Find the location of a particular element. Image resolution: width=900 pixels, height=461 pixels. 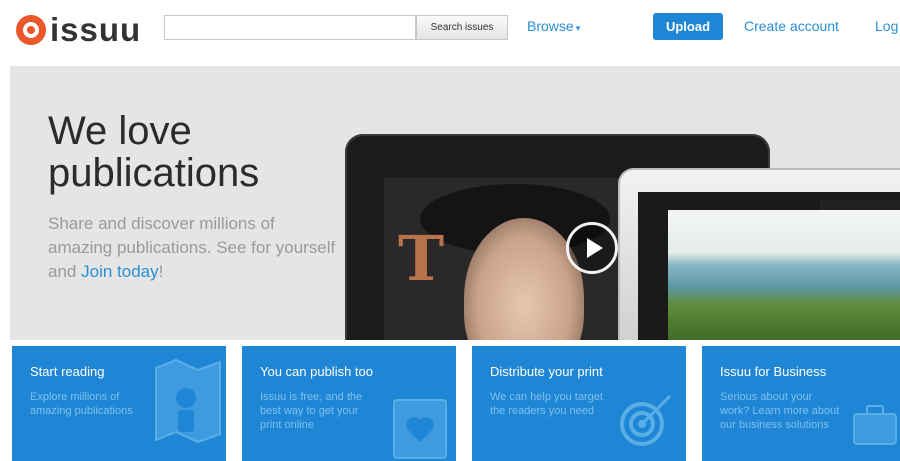

upload-button: Upload is located at coordinates (688, 26).